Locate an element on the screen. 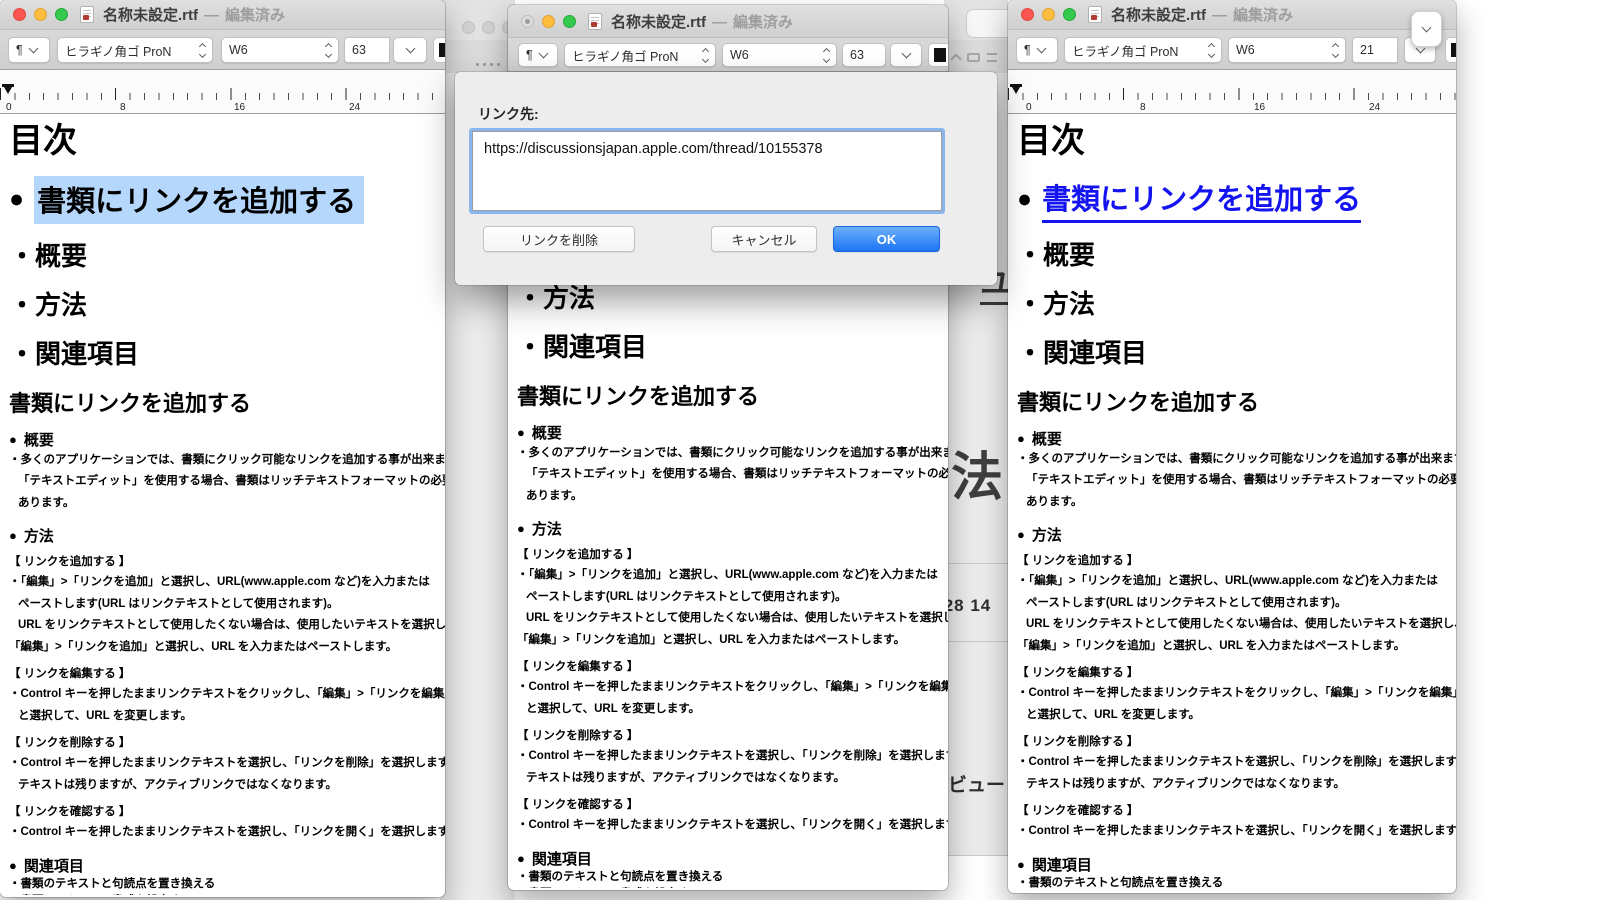  doc-line-bracket: 【 リンクを削除する 】 is located at coordinates (1078, 742).